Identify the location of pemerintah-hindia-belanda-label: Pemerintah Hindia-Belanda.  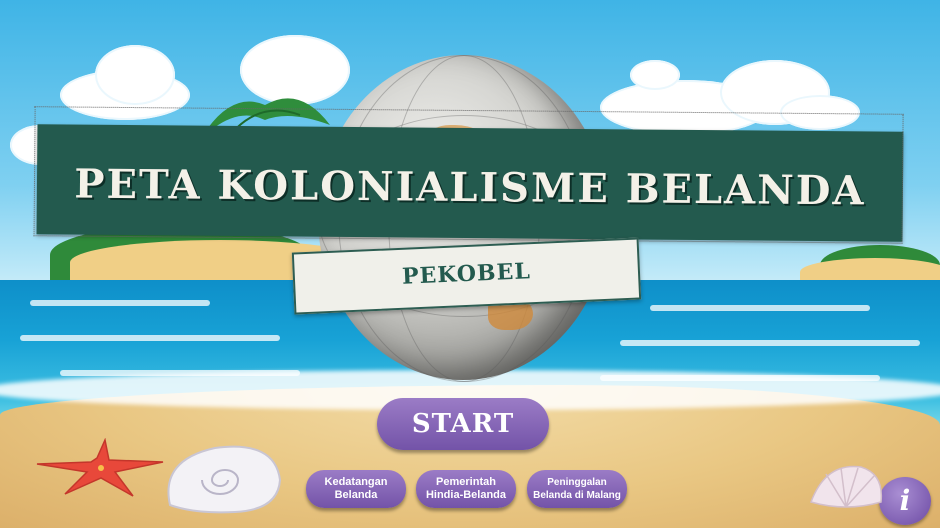
(466, 488).